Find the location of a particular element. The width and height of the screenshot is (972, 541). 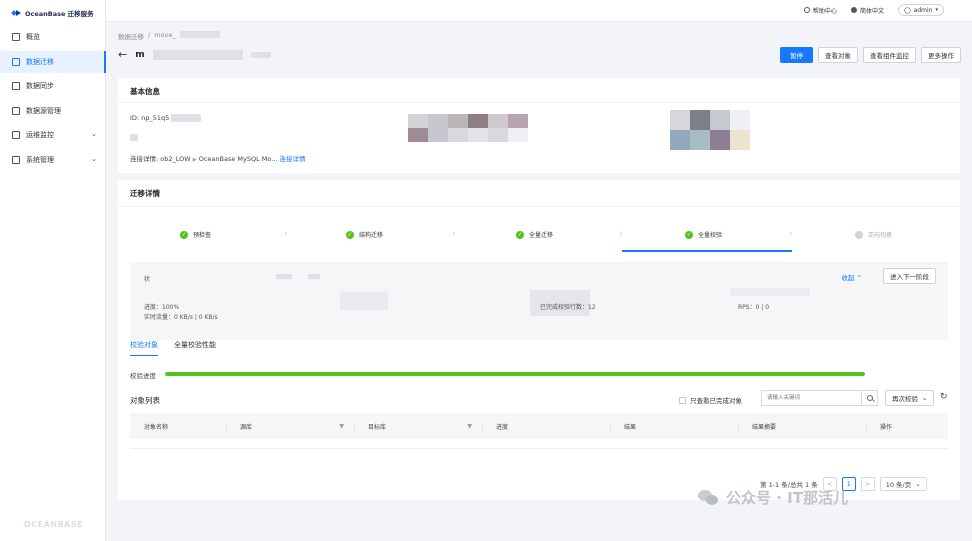

datasource-icon is located at coordinates (16, 110).